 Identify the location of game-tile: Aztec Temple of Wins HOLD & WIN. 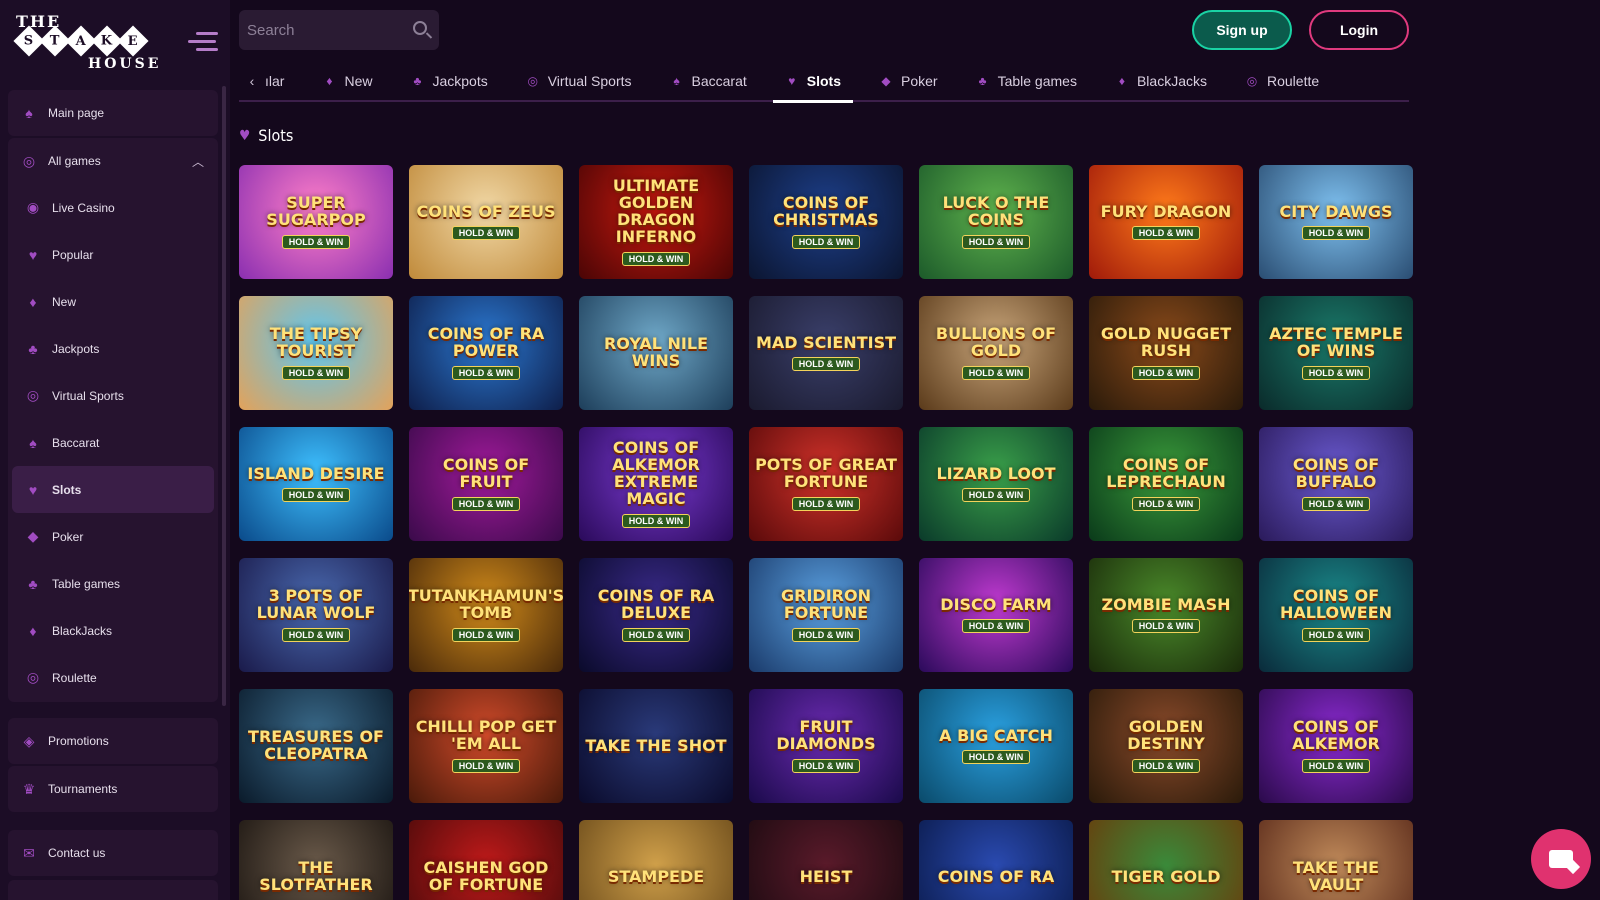
(1336, 353).